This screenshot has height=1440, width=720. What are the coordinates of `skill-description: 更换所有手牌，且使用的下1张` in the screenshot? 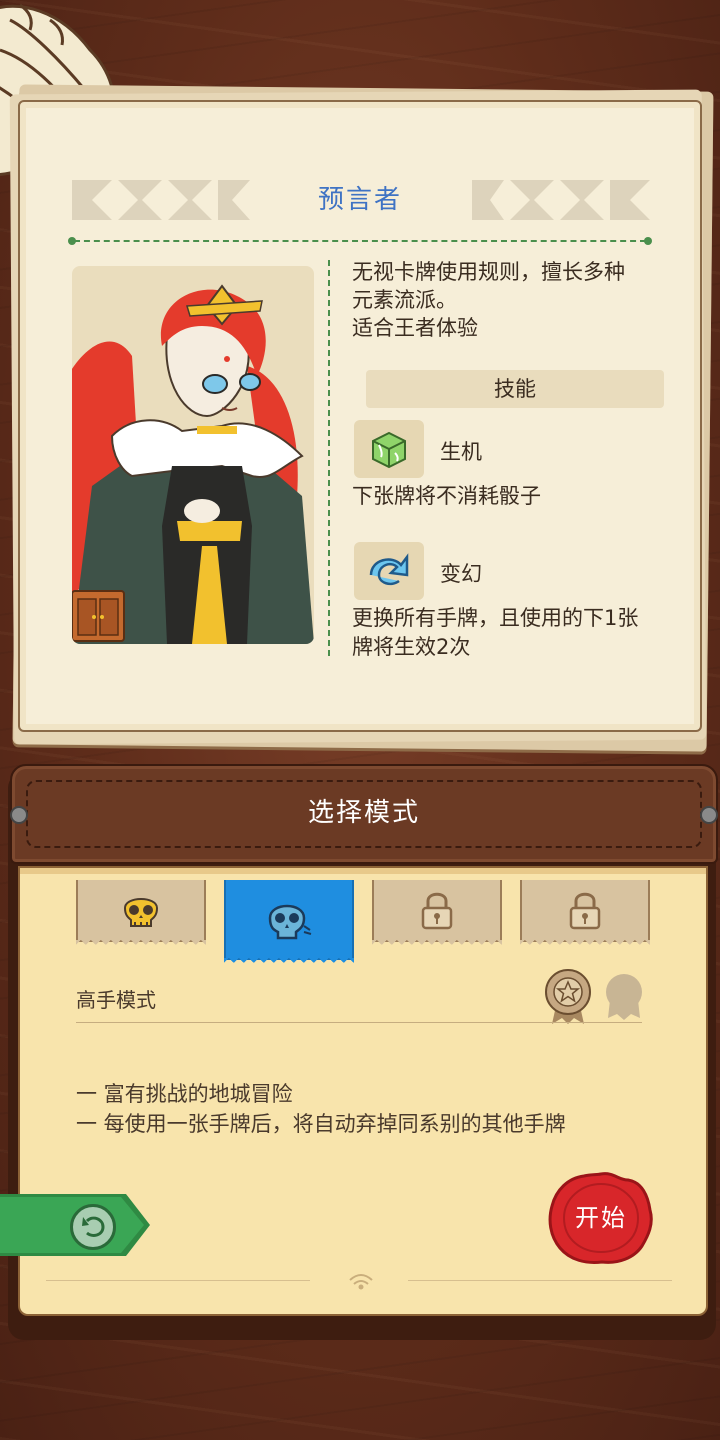 It's located at (495, 618).